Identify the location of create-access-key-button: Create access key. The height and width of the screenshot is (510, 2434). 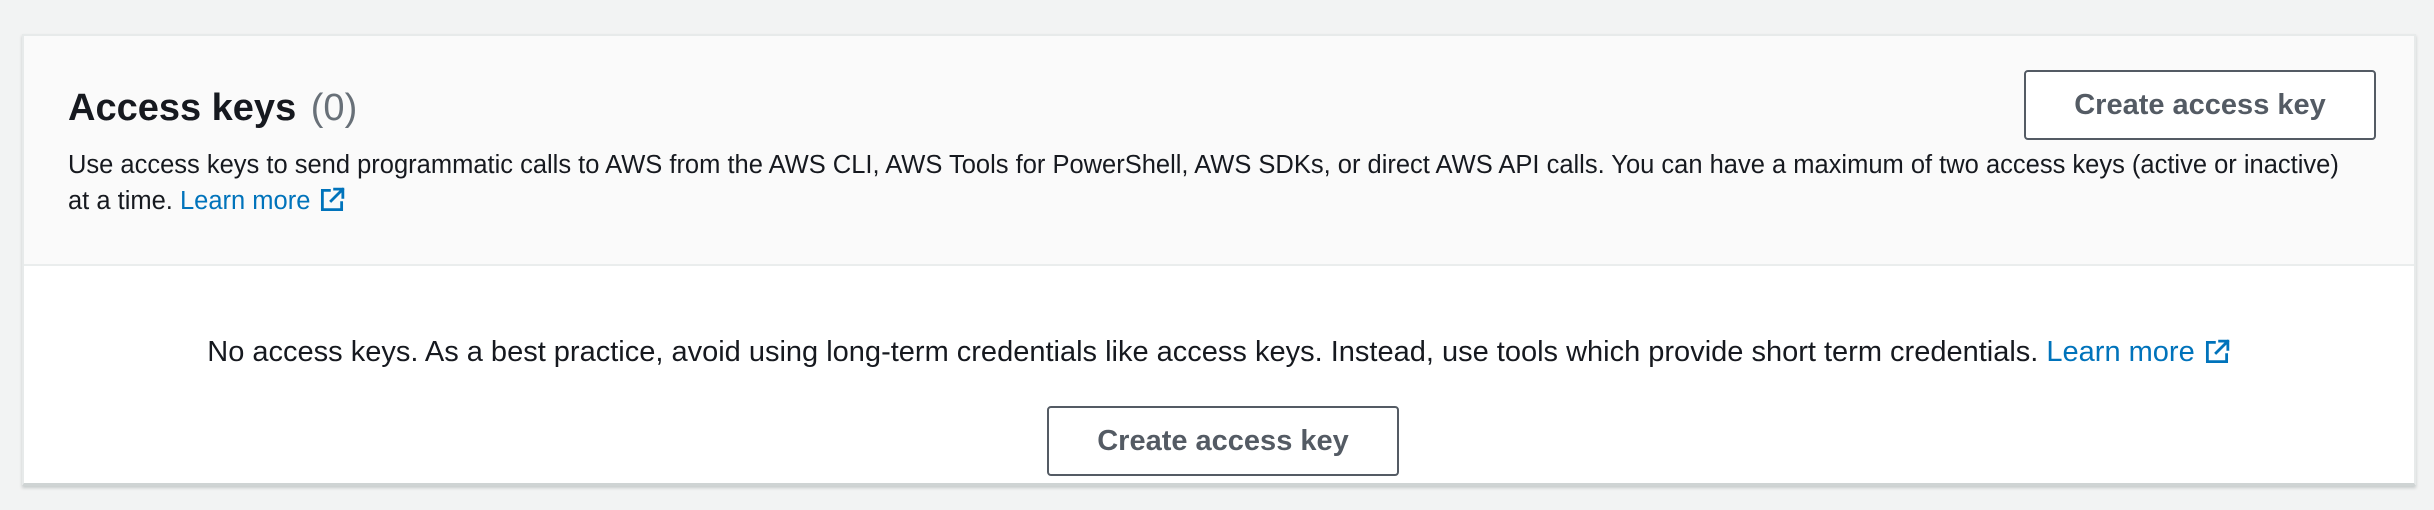
(2200, 105).